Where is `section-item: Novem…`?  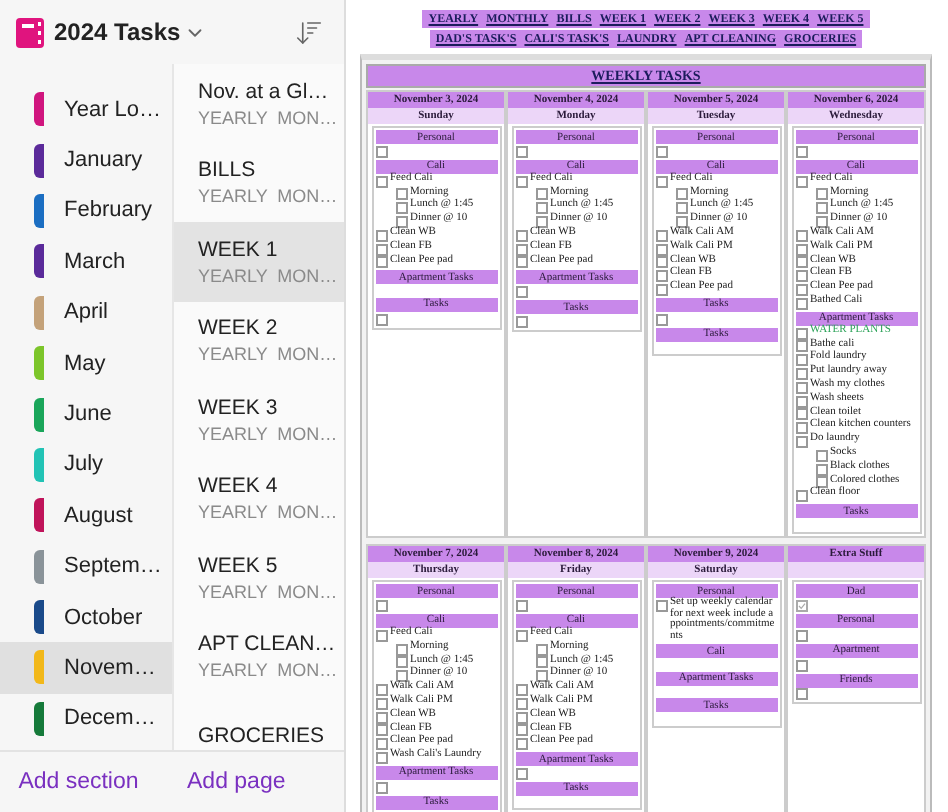
section-item: Novem… is located at coordinates (86, 668).